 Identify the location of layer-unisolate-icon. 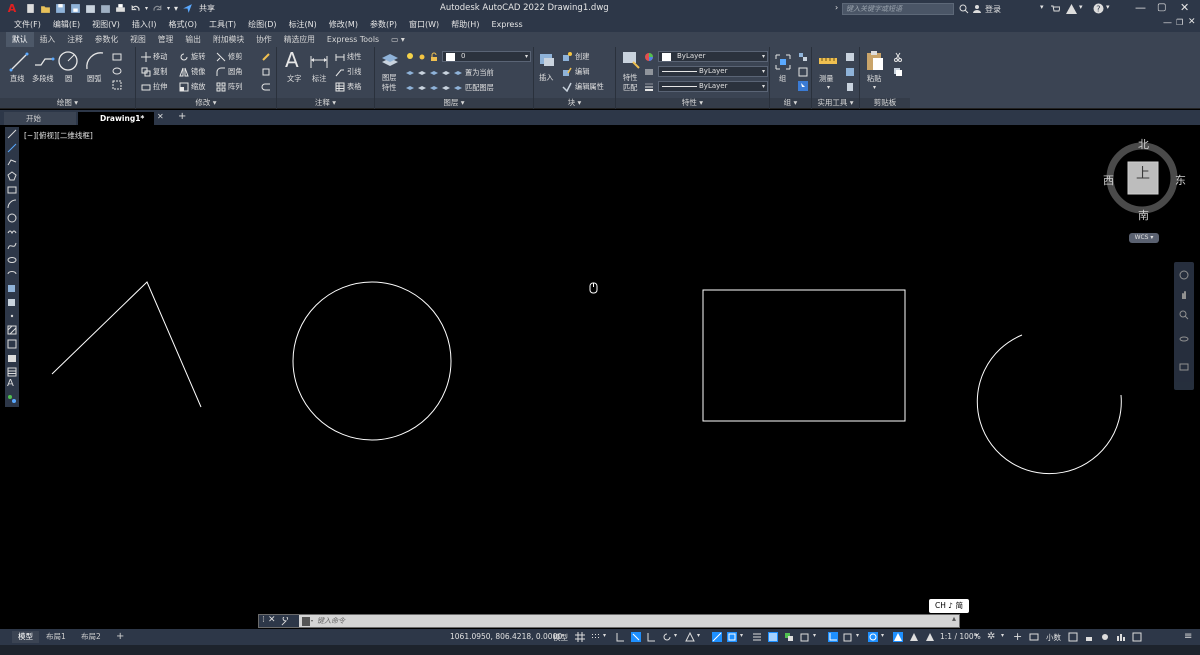
(410, 87).